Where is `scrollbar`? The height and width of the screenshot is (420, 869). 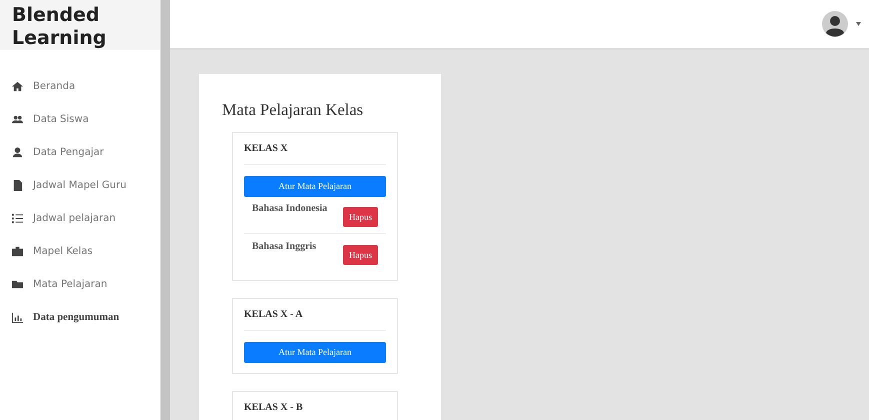 scrollbar is located at coordinates (165, 210).